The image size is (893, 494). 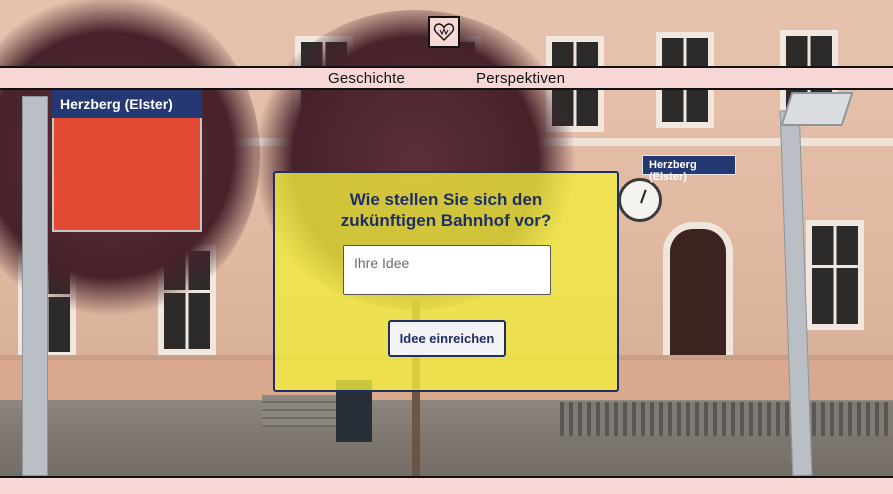 What do you see at coordinates (640, 200) in the screenshot?
I see `station-clock` at bounding box center [640, 200].